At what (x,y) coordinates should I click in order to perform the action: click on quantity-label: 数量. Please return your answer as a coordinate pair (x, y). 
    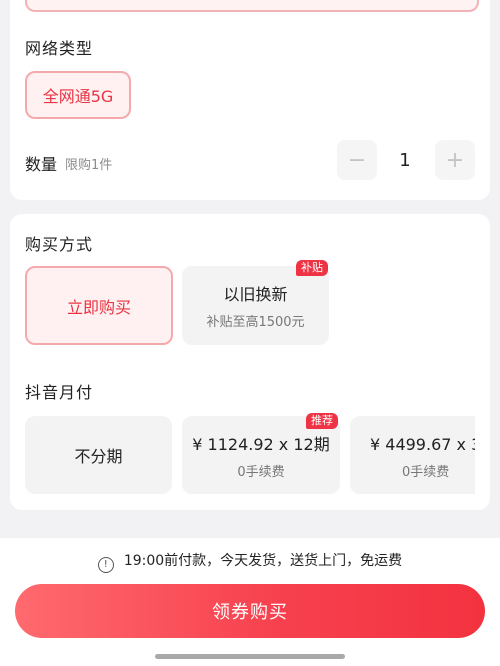
    Looking at the image, I should click on (41, 164).